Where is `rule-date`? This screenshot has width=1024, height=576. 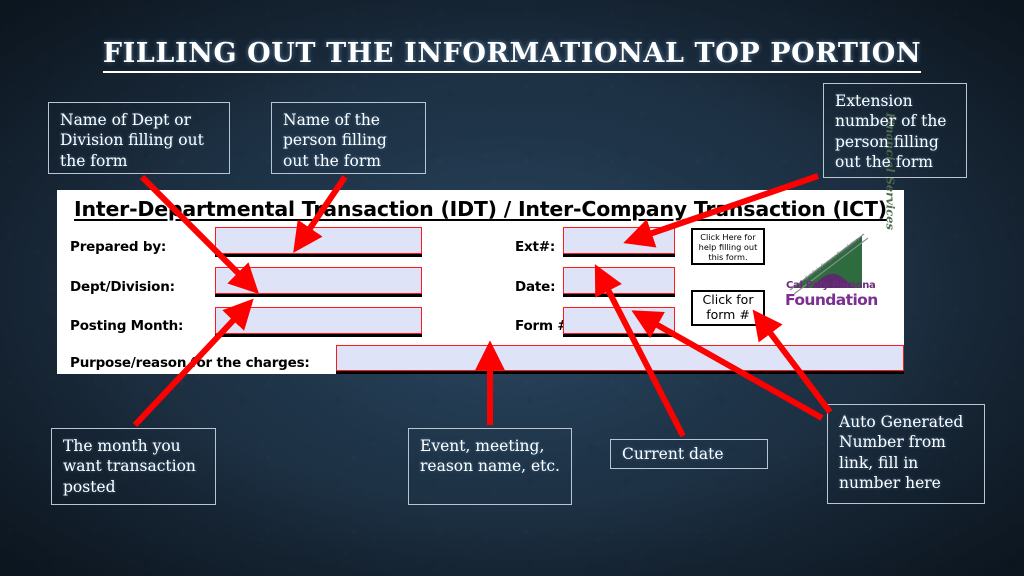 rule-date is located at coordinates (619, 295).